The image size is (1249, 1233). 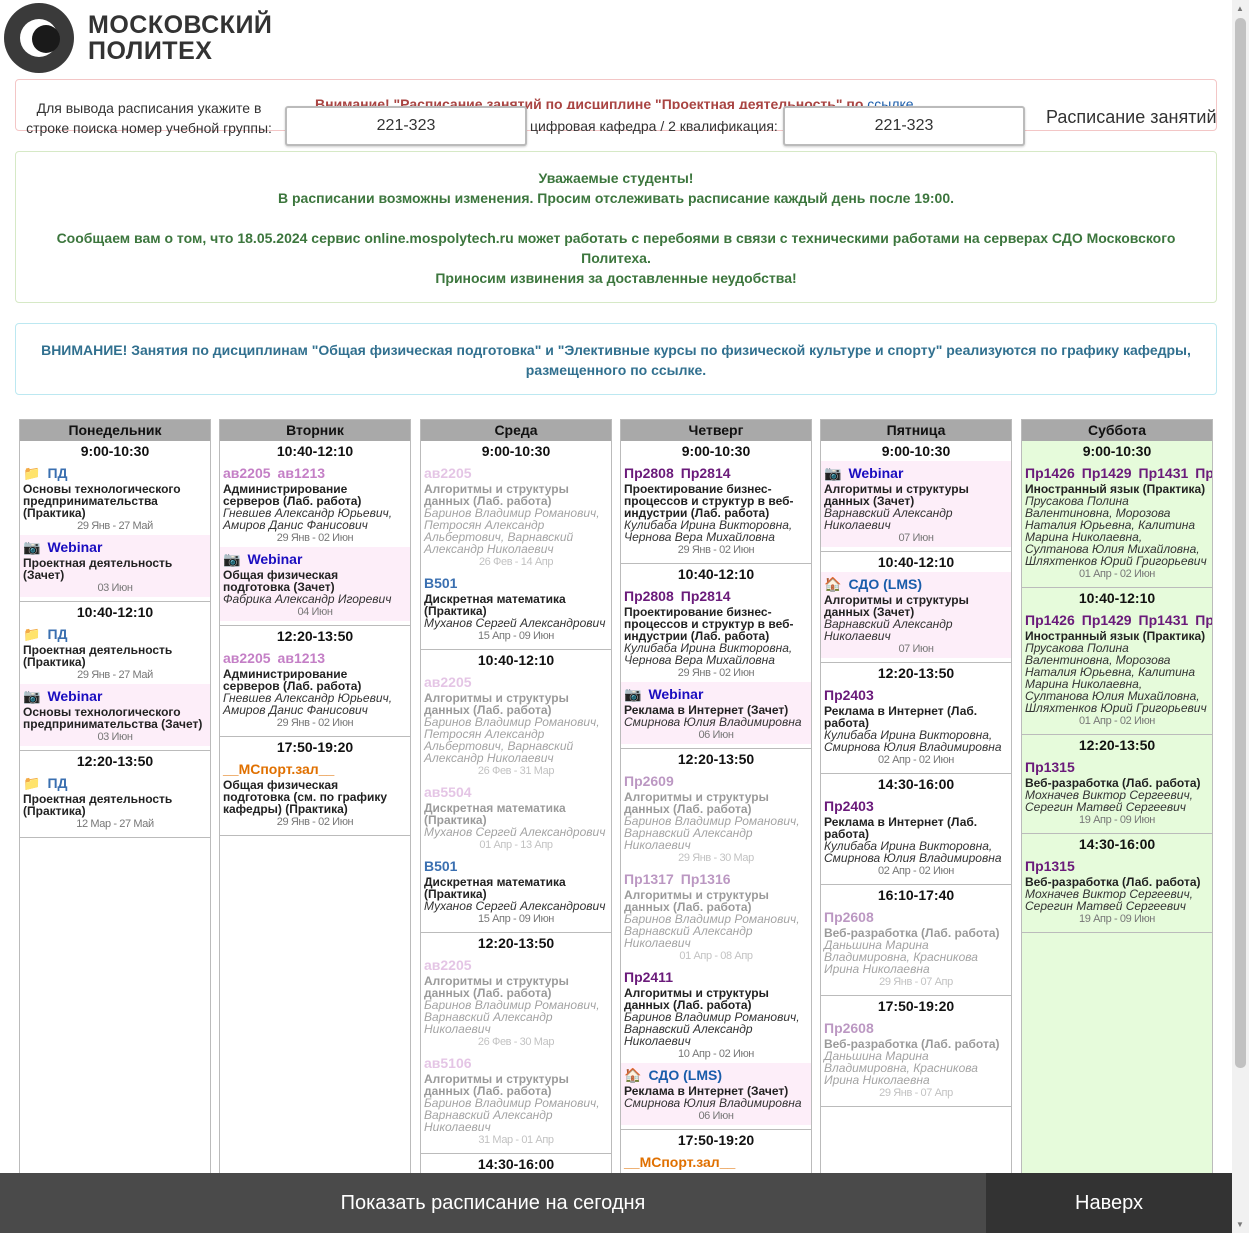 I want to click on logo: МОСКОВСКИЙ ПОЛИТЕХ, so click(x=138, y=38).